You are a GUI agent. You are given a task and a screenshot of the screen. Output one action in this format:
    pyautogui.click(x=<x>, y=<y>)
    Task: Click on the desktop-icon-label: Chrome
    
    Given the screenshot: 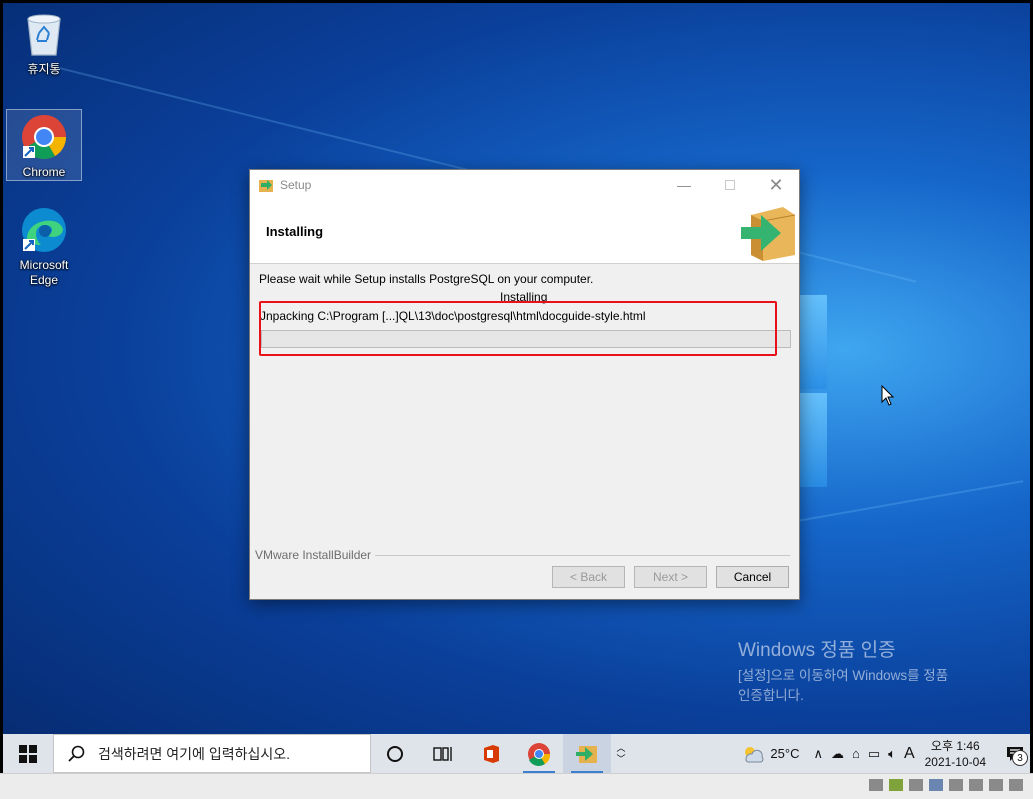 What is the action you would take?
    pyautogui.click(x=44, y=172)
    